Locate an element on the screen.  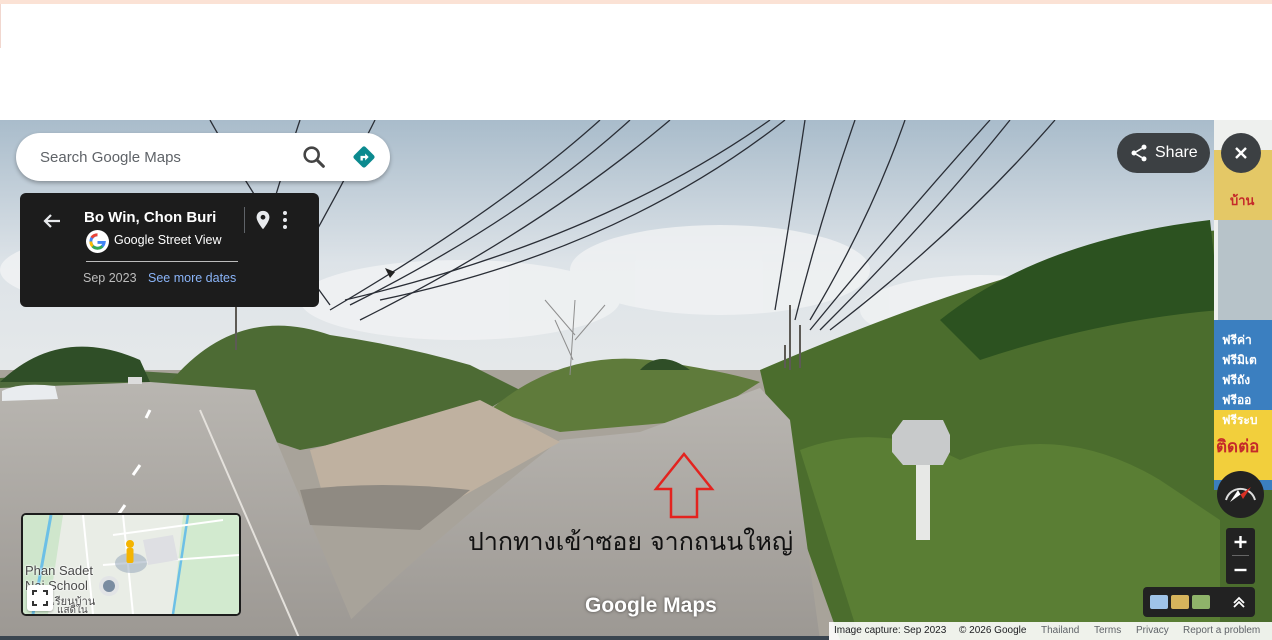
sign-text: บ้าน is located at coordinates (1242, 201).